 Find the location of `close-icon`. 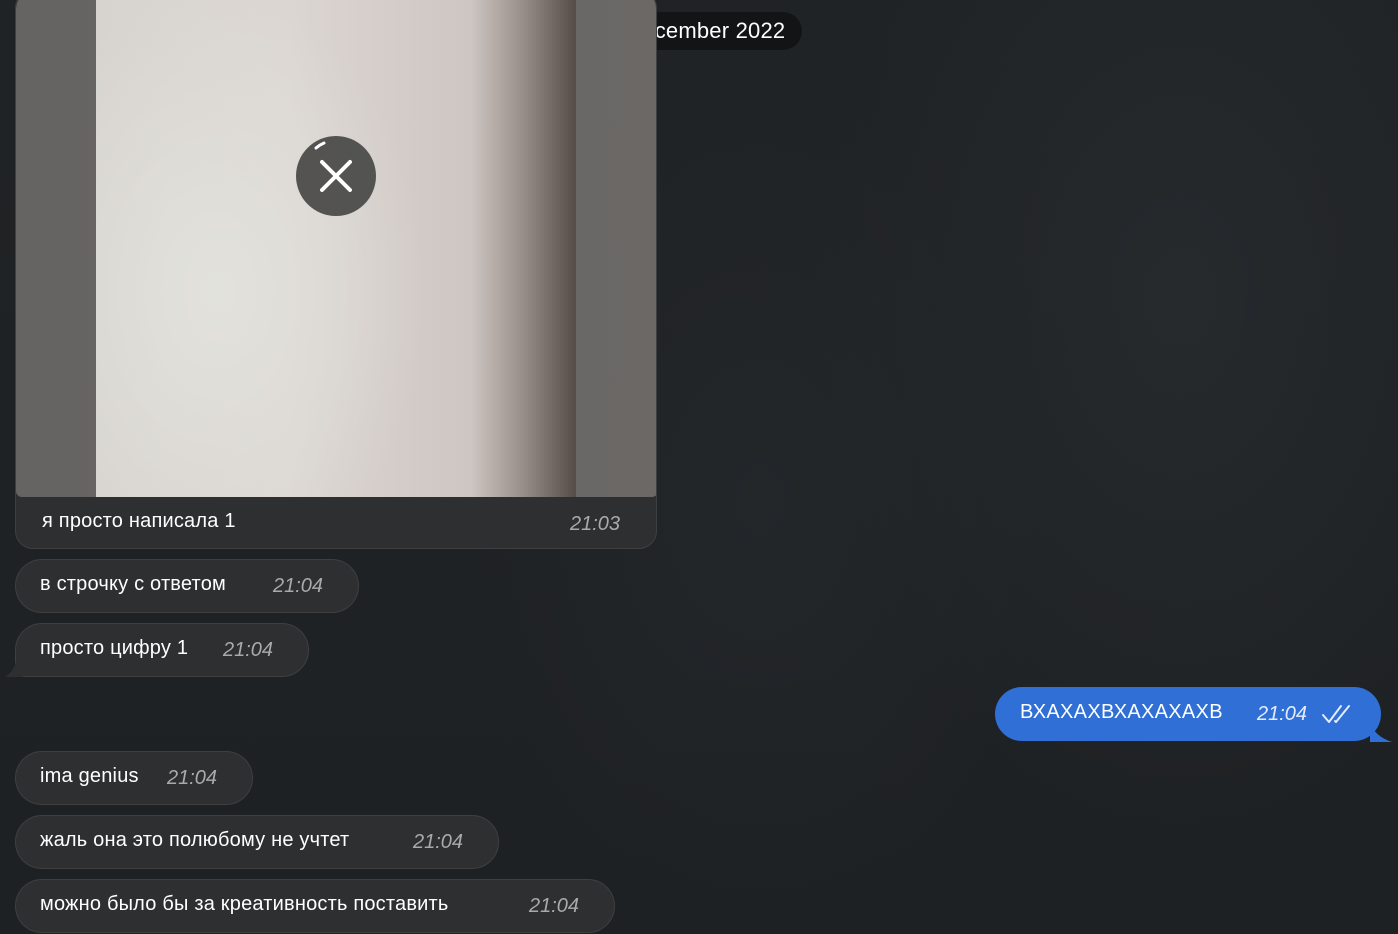

close-icon is located at coordinates (333, 166).